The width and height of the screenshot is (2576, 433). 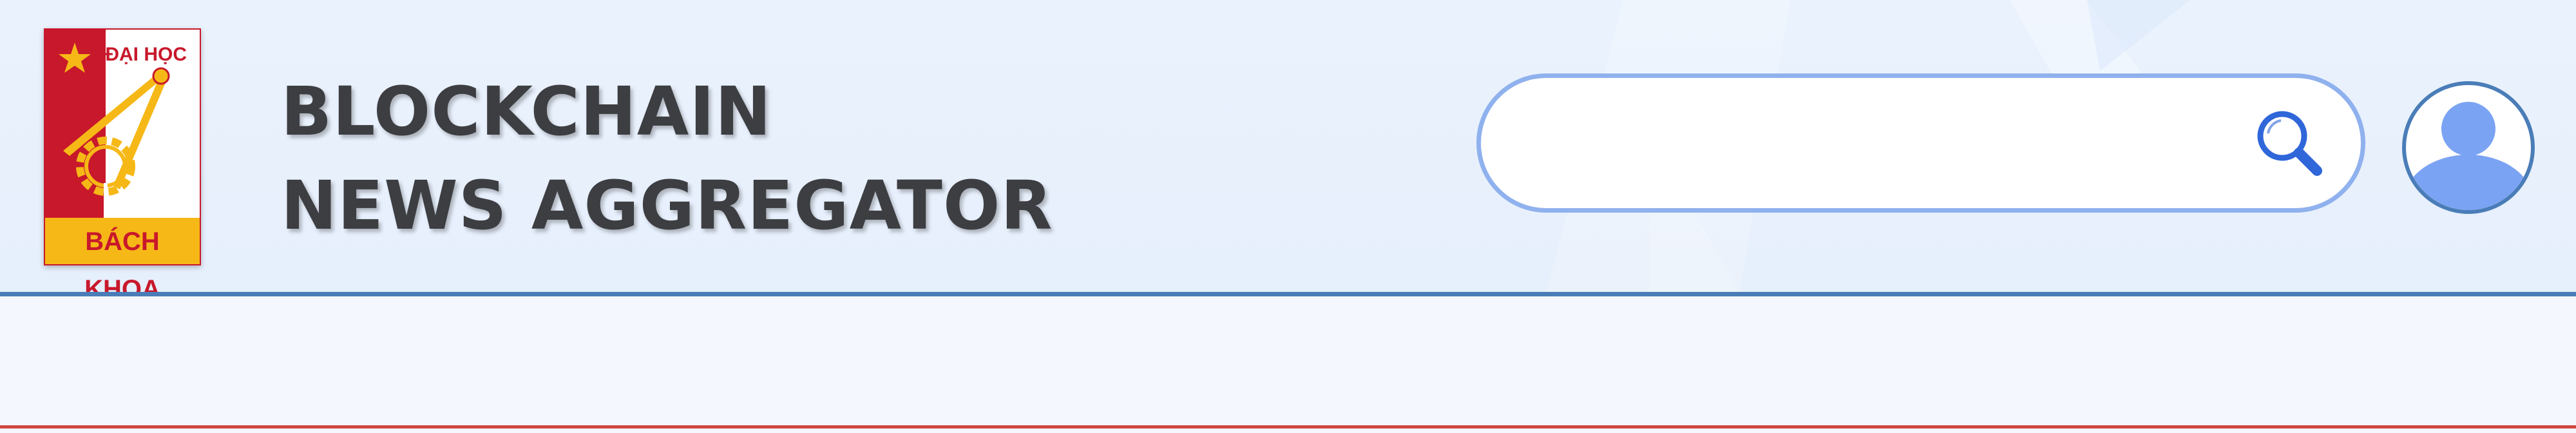 I want to click on site-title-line-2: NEWS AGGREGATOR, so click(x=667, y=206).